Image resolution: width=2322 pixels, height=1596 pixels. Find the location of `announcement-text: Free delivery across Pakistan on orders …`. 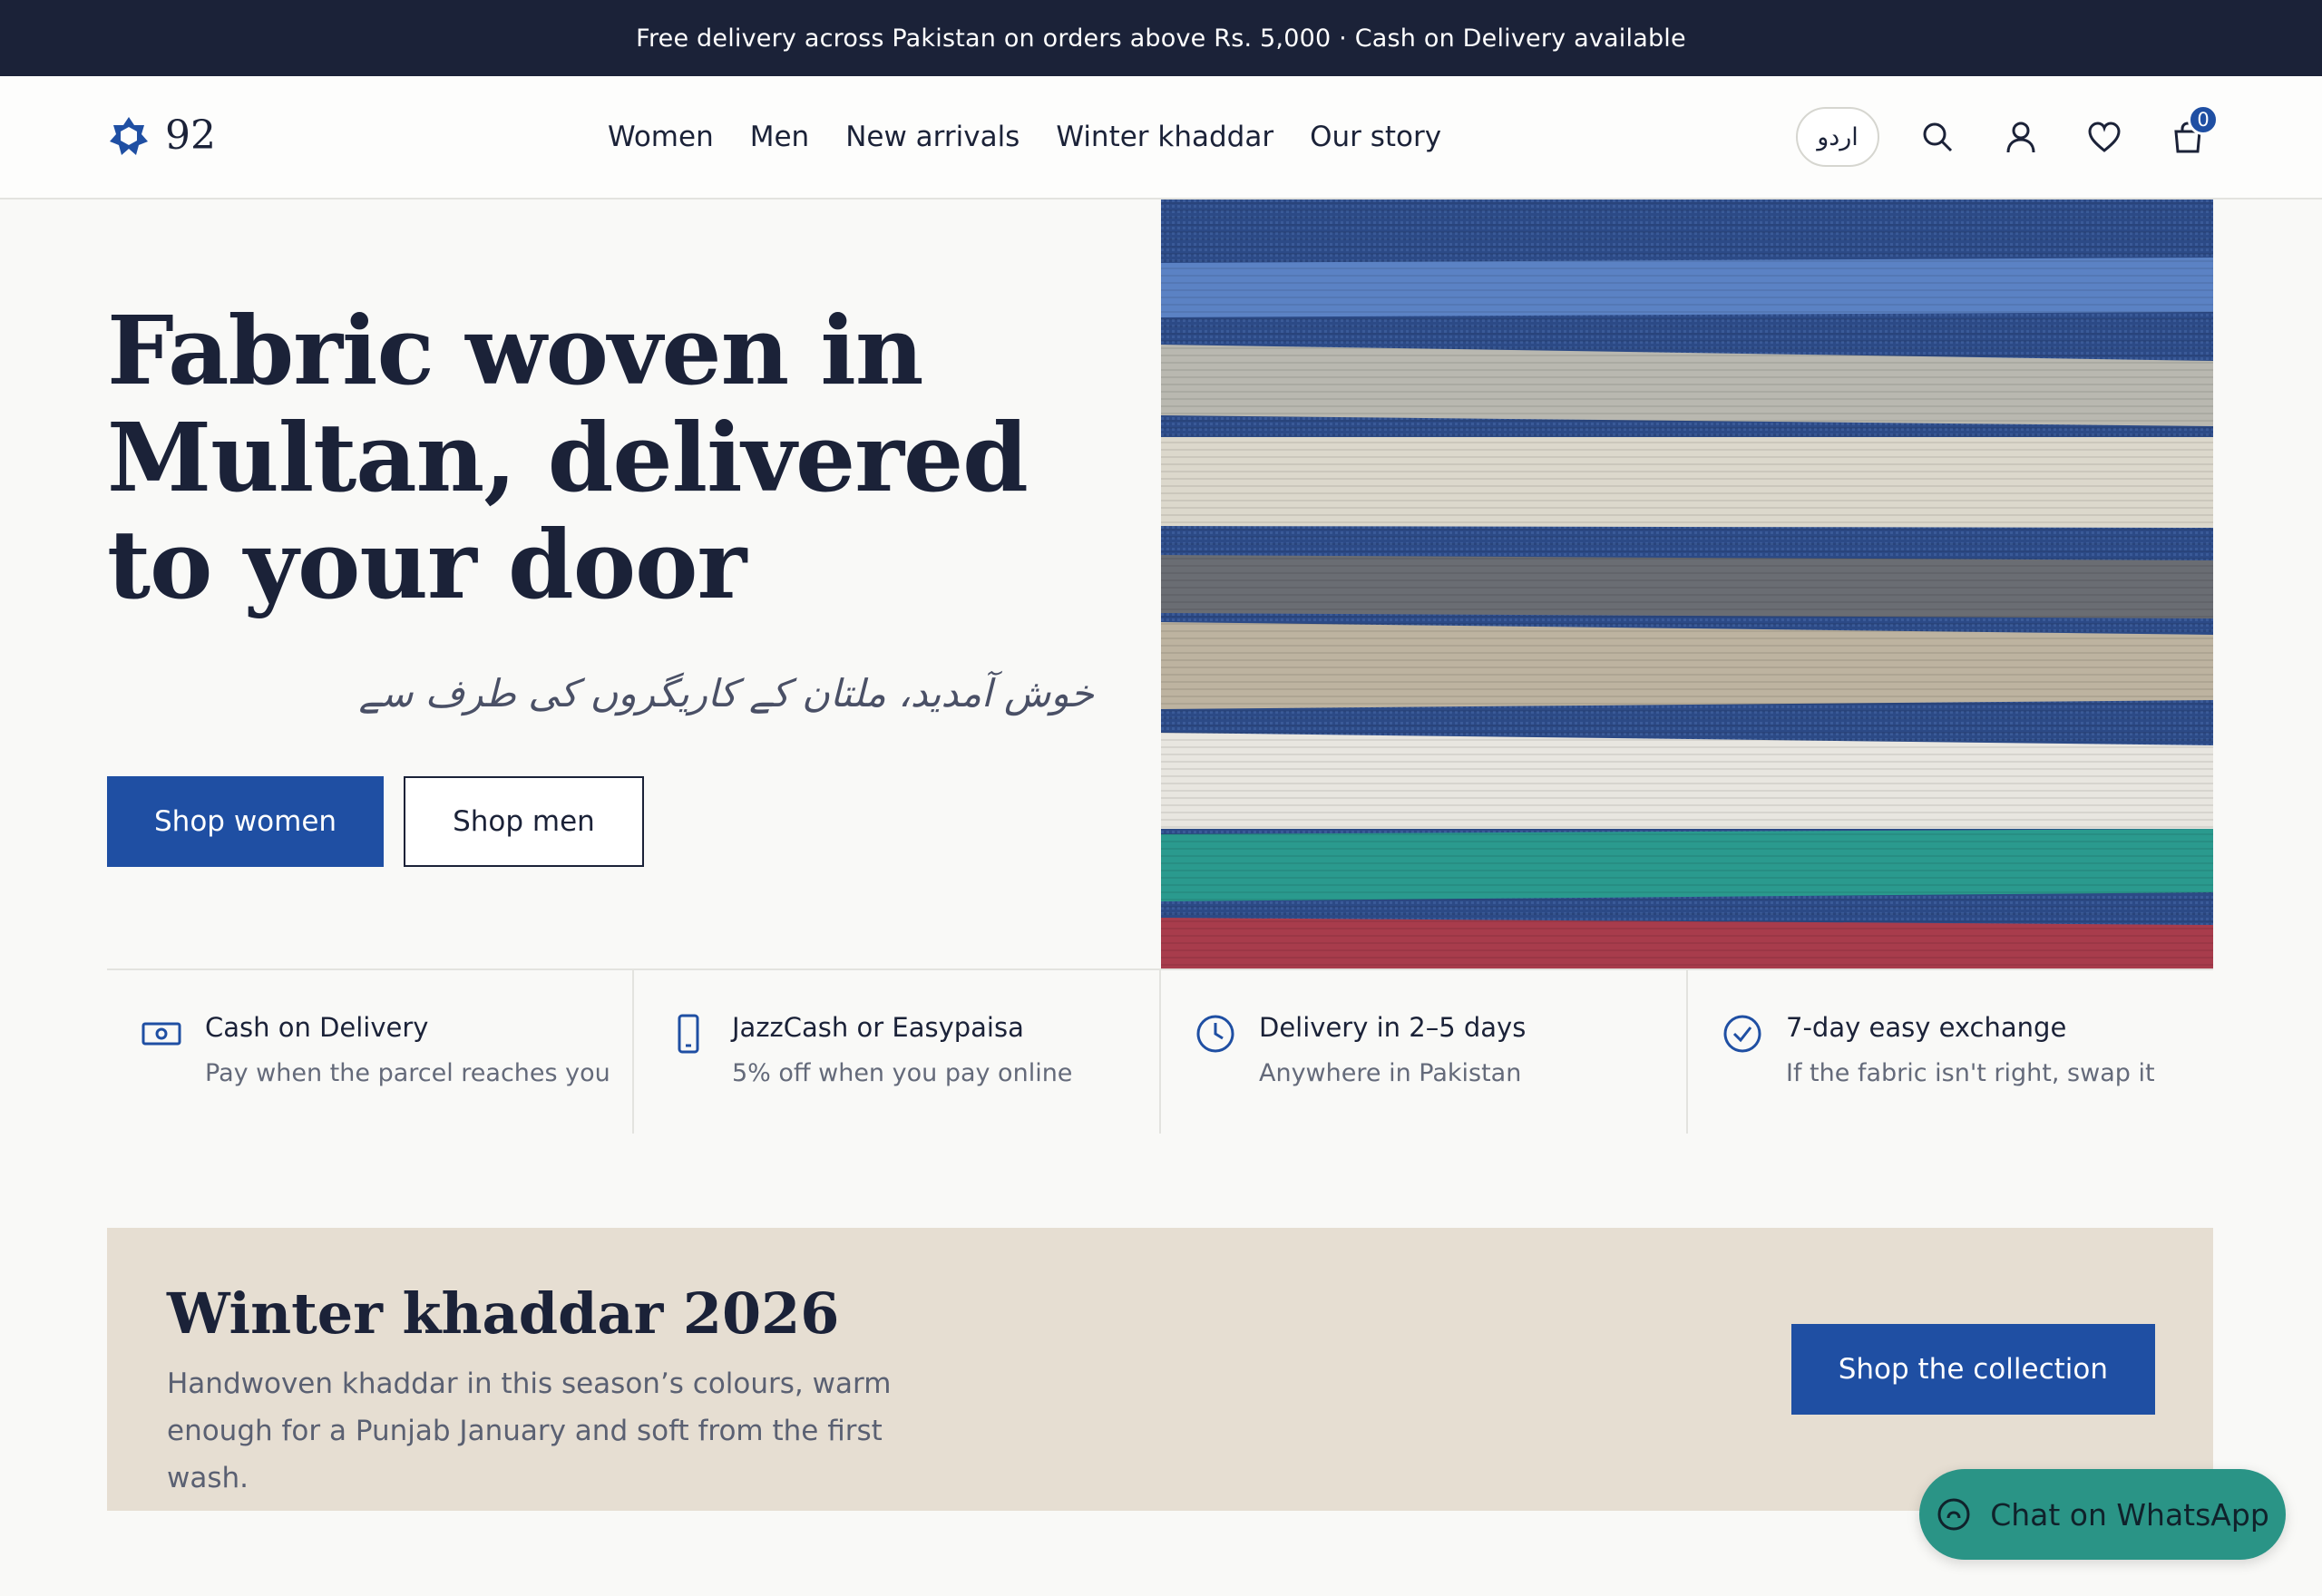

announcement-text: Free delivery across Pakistan on orders … is located at coordinates (1161, 38).